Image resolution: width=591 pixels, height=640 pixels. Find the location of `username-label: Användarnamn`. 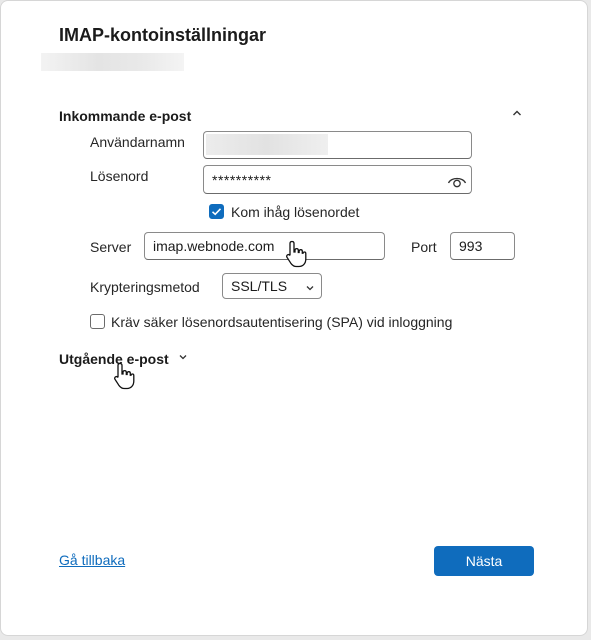

username-label: Användarnamn is located at coordinates (137, 142).